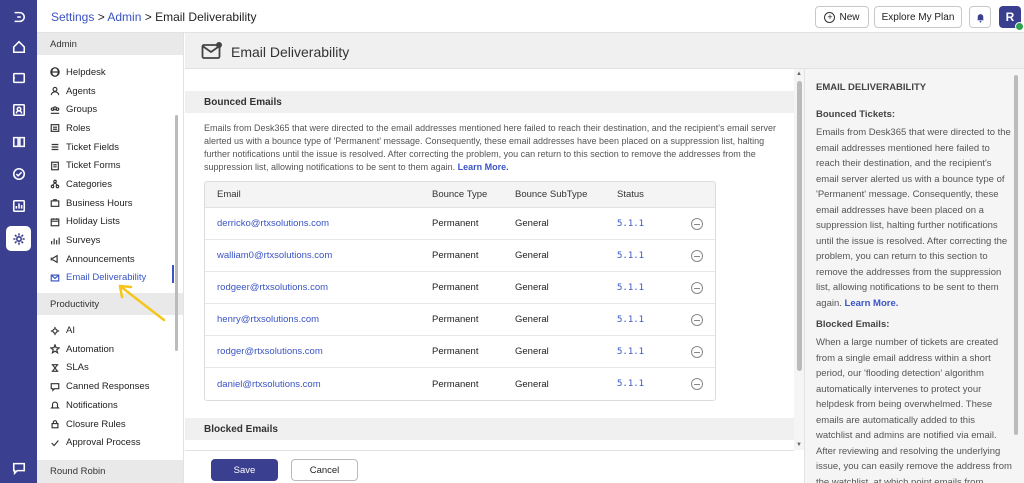 Image resolution: width=1024 pixels, height=483 pixels. I want to click on row-email: rodger@rtxsolutions.com, so click(318, 351).